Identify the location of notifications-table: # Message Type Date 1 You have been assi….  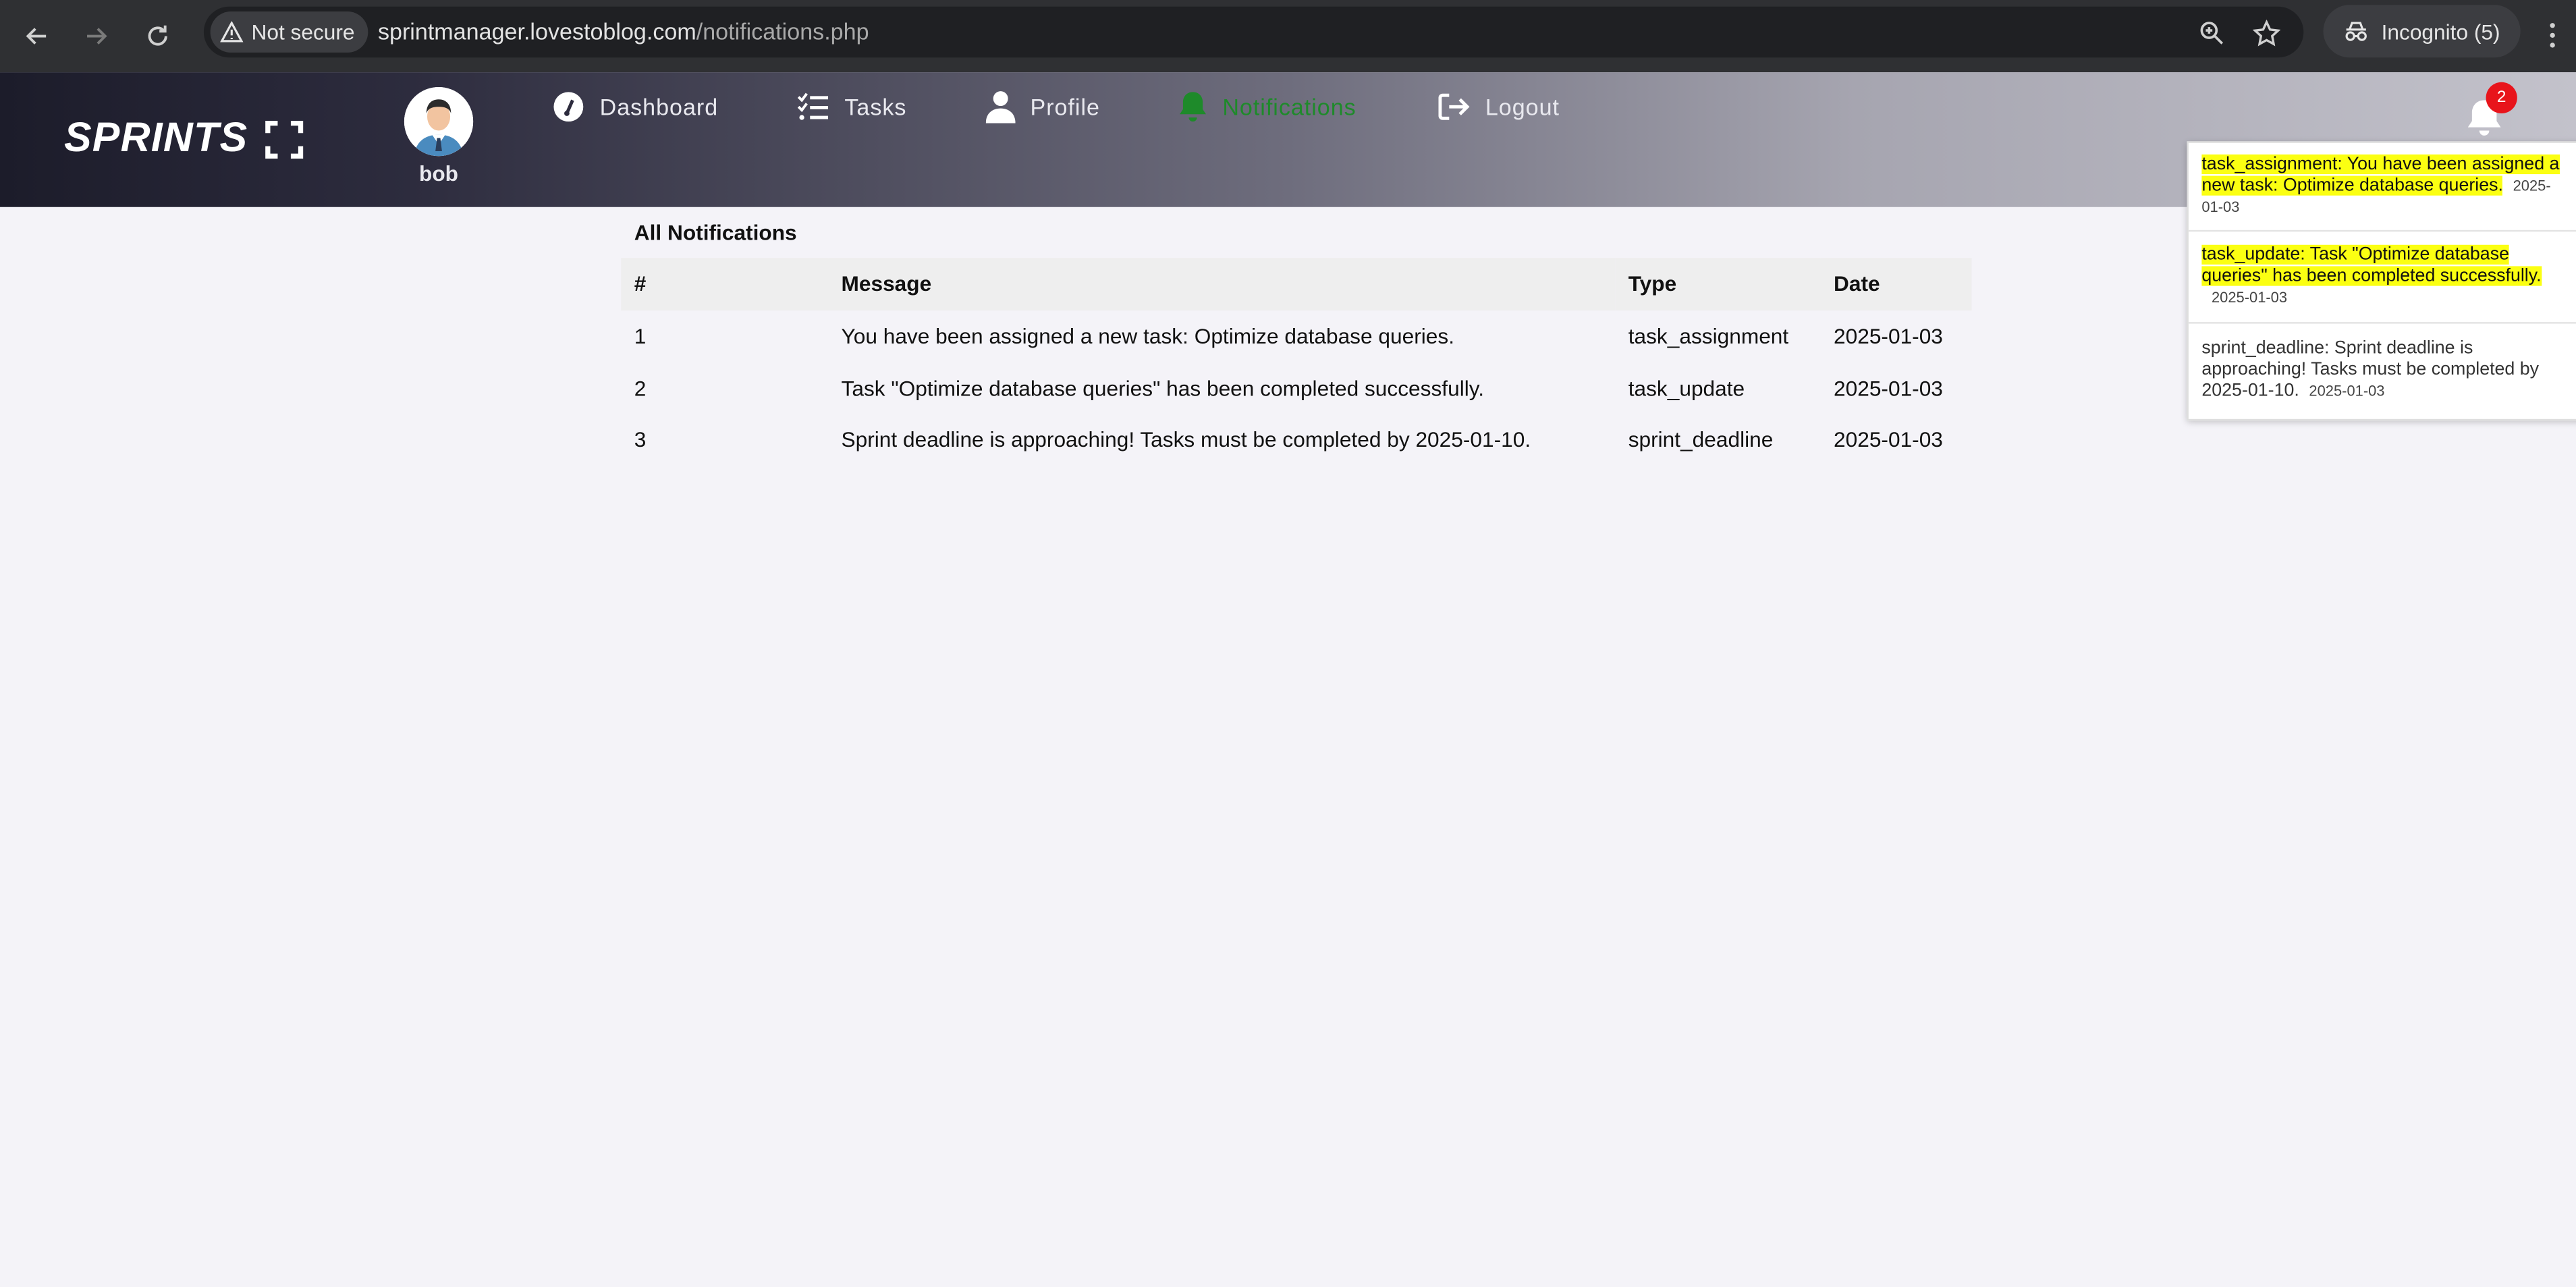
(1296, 362).